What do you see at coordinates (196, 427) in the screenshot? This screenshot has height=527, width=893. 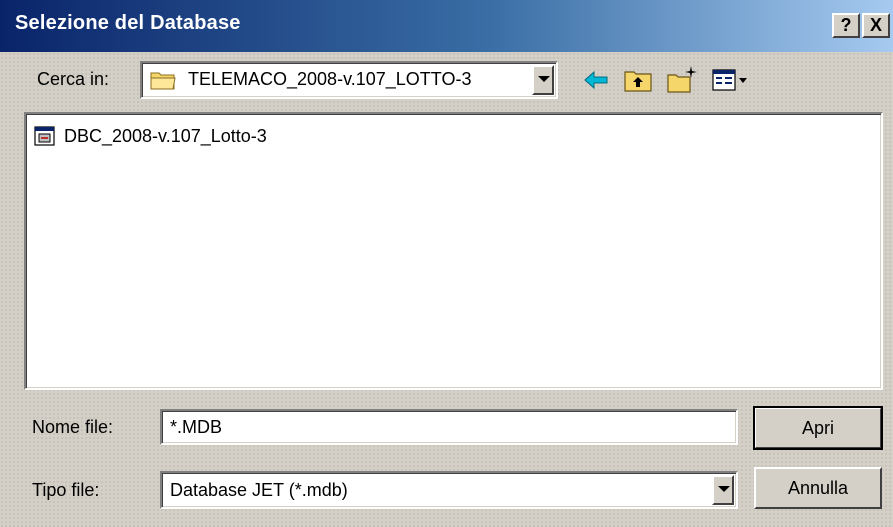 I see `file-name-value: *.MDB` at bounding box center [196, 427].